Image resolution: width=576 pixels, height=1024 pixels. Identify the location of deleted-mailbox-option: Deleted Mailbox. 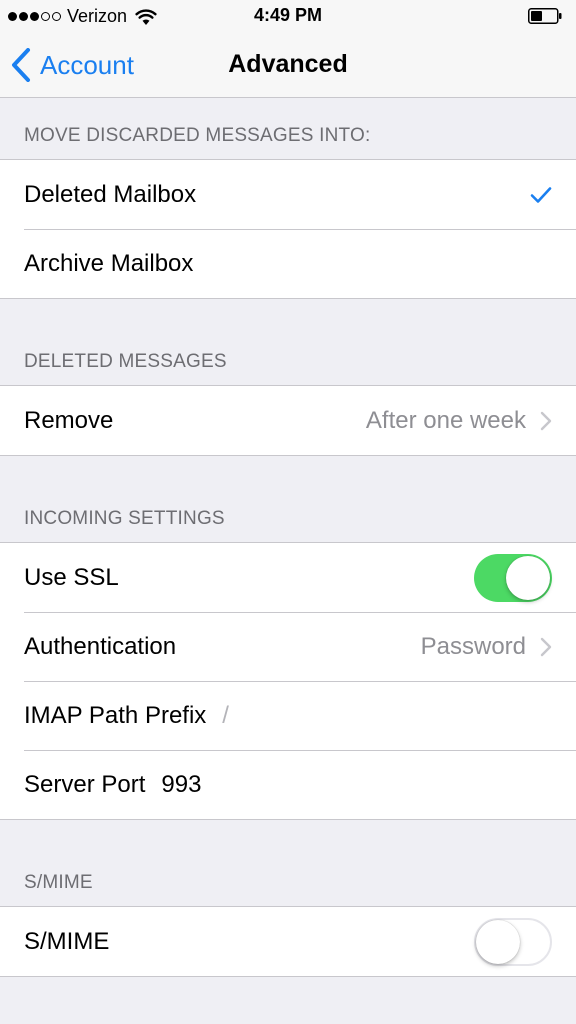
(288, 194).